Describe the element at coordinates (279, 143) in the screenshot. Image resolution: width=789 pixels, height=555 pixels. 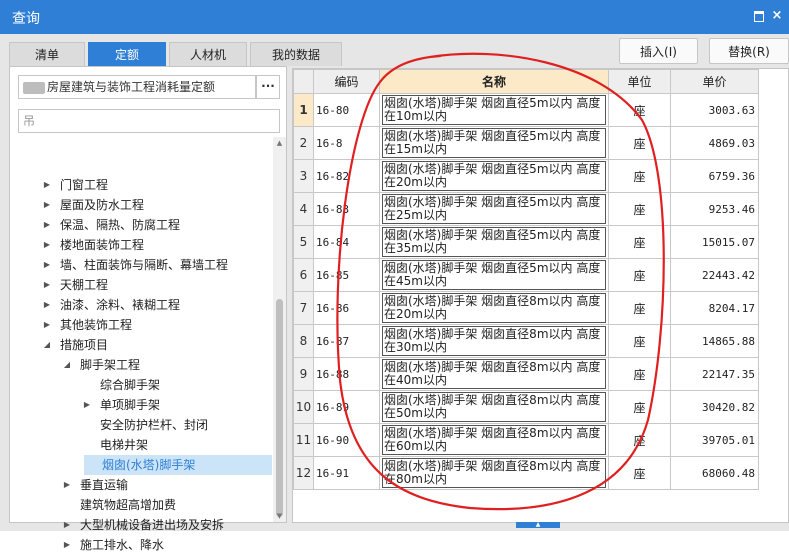
I see `scroll-up-icon: ▲` at that location.